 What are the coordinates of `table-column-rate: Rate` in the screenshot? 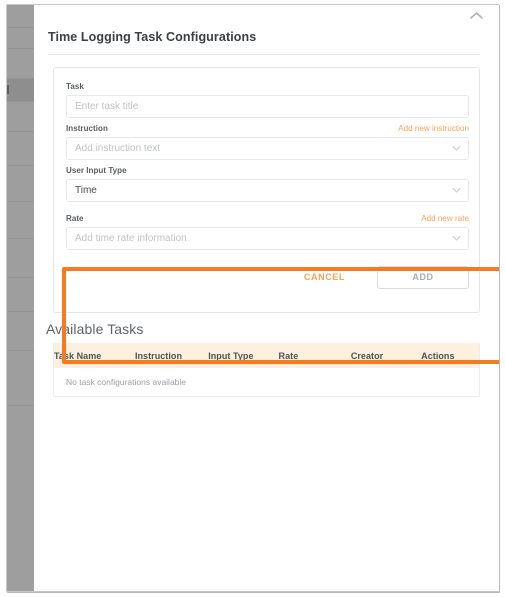 It's located at (288, 355).